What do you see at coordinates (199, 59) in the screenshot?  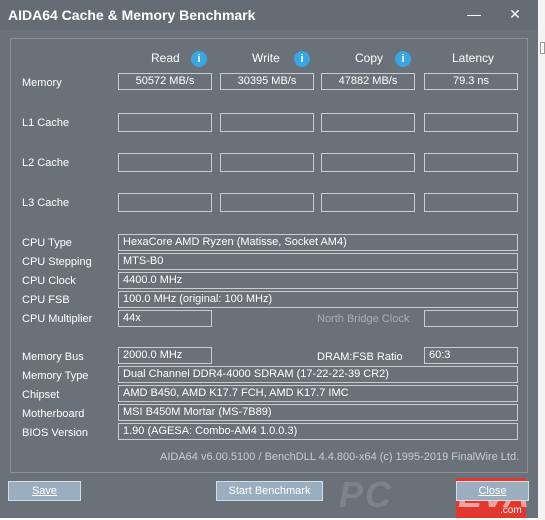 I see `read-info-icon: i` at bounding box center [199, 59].